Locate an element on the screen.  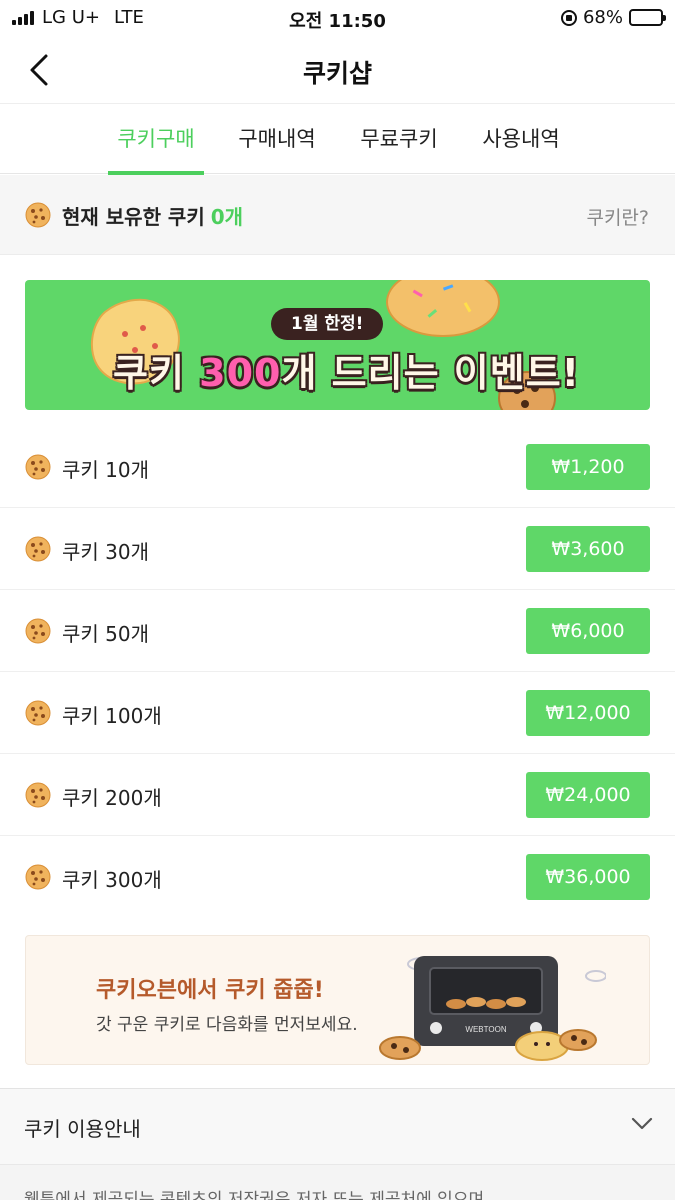
oven-banner-title: 쿠키오븐에서 쿠키 줍줍! is located at coordinates (210, 990).